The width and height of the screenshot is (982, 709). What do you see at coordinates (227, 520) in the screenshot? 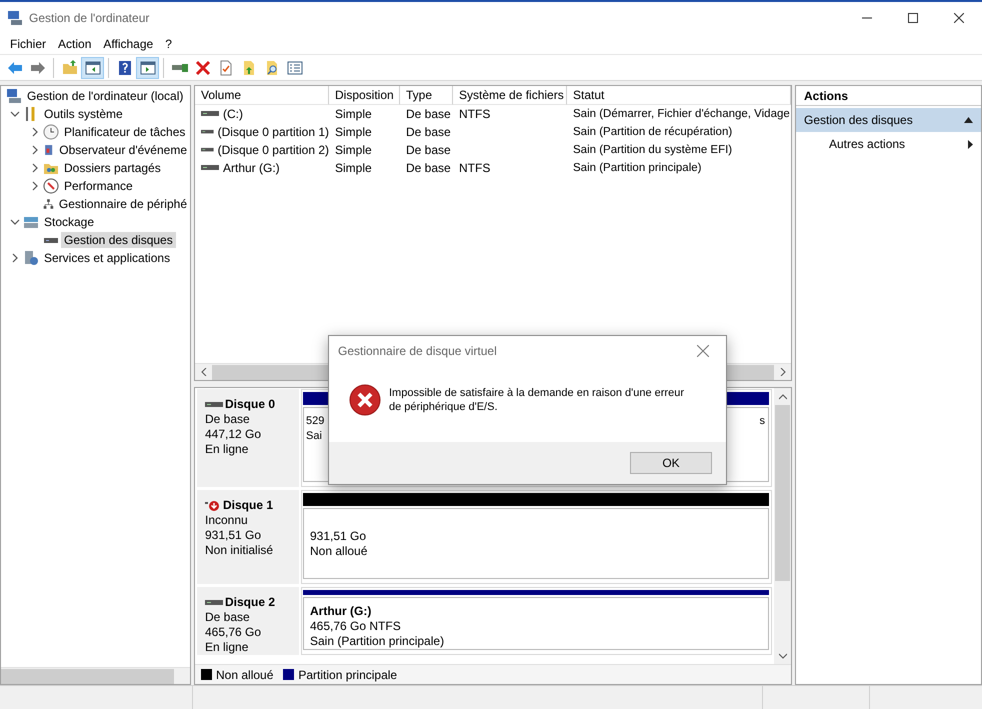
I see `disk-info: Inconnu` at bounding box center [227, 520].